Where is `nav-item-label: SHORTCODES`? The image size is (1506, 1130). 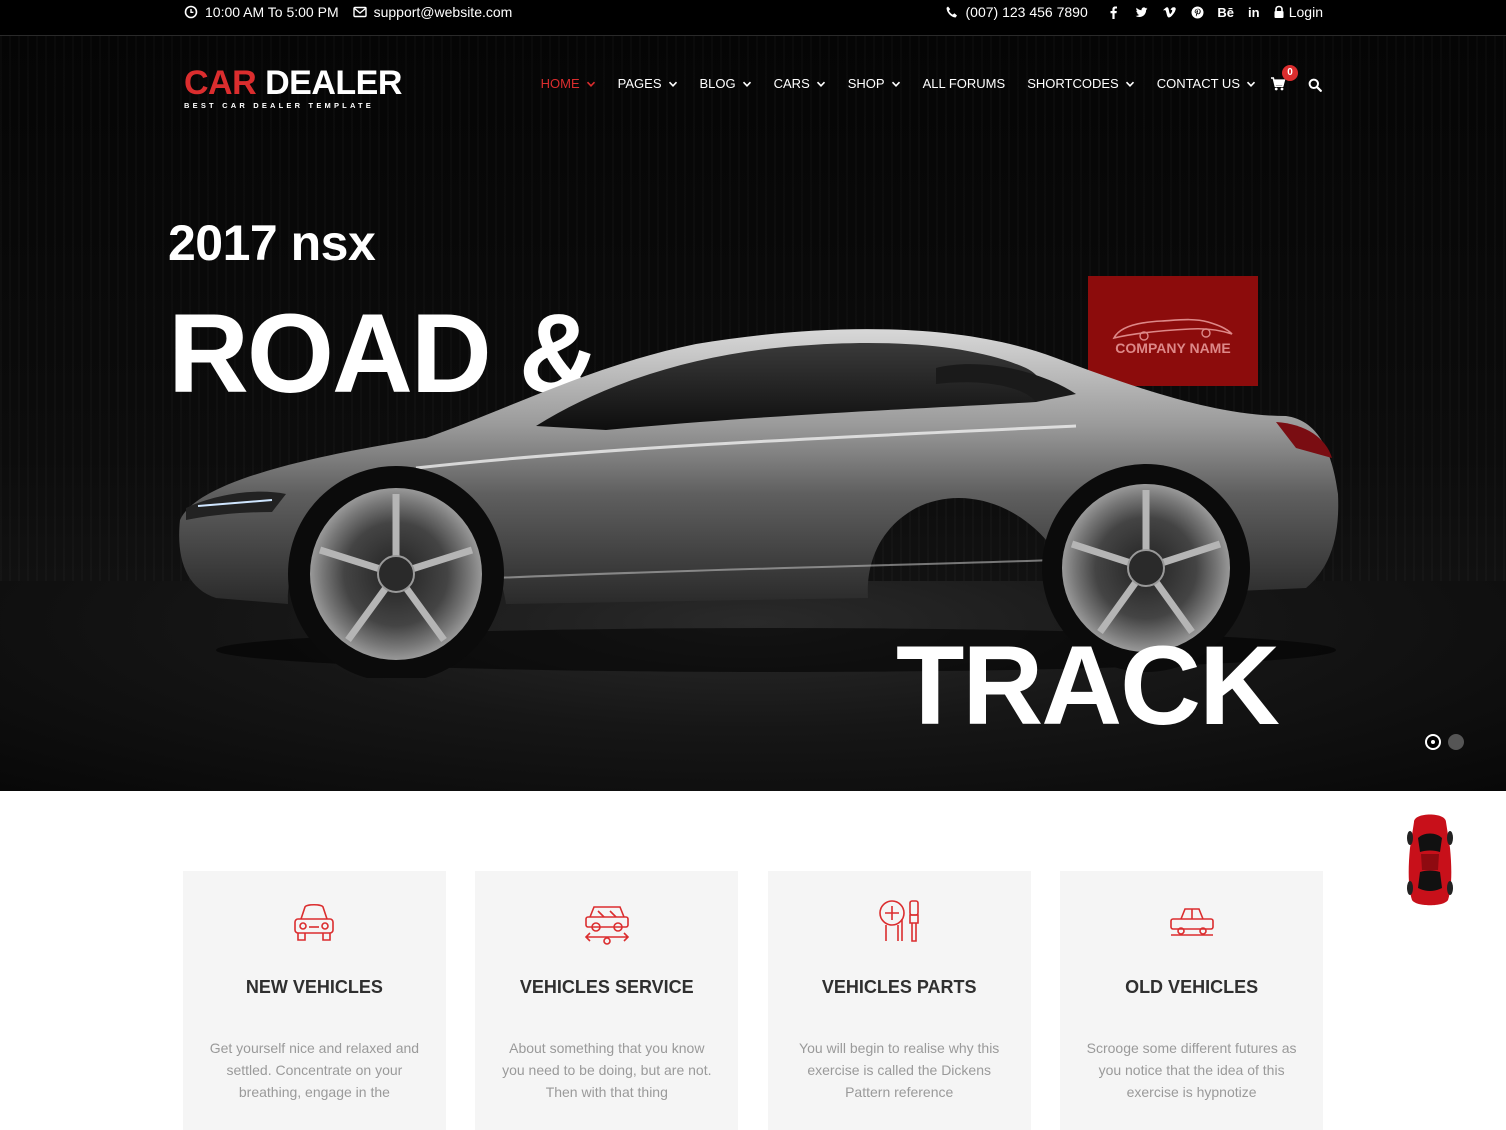
nav-item-label: SHORTCODES is located at coordinates (1073, 83).